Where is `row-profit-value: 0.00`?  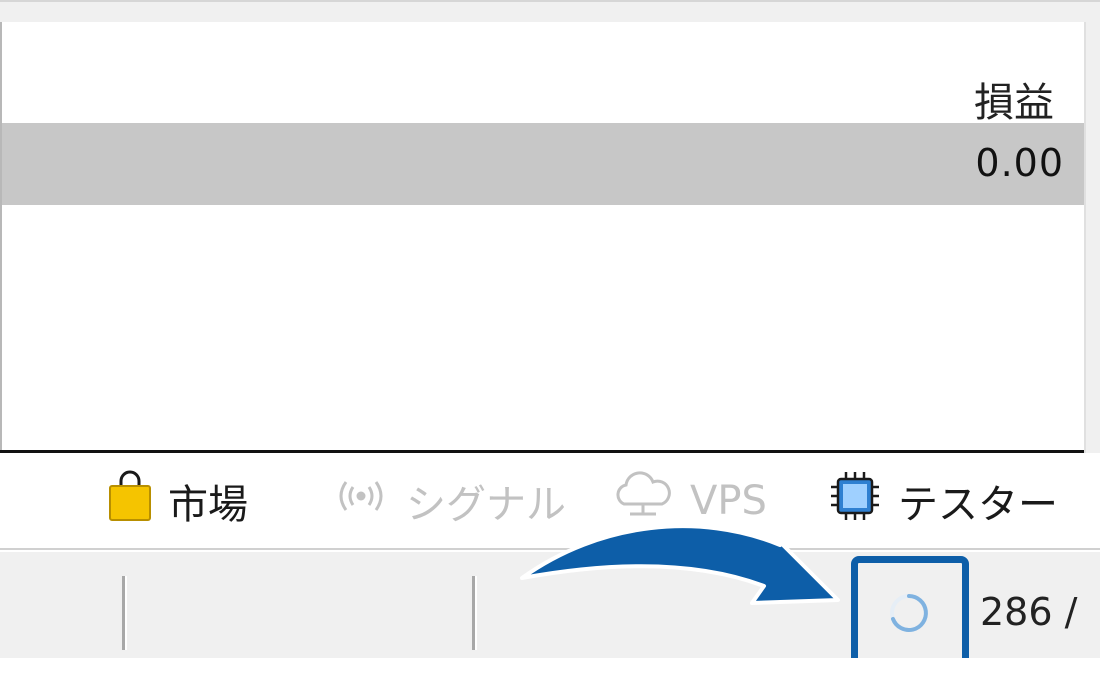 row-profit-value: 0.00 is located at coordinates (1019, 163).